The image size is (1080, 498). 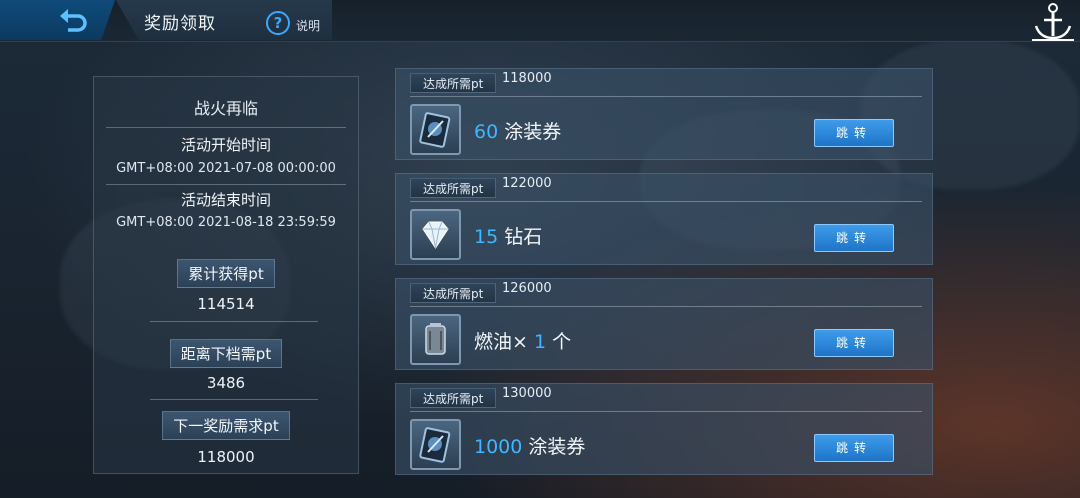 I want to click on reward-row: 达成所需pt 126000 燃油× 1 个 跳转, so click(x=664, y=324).